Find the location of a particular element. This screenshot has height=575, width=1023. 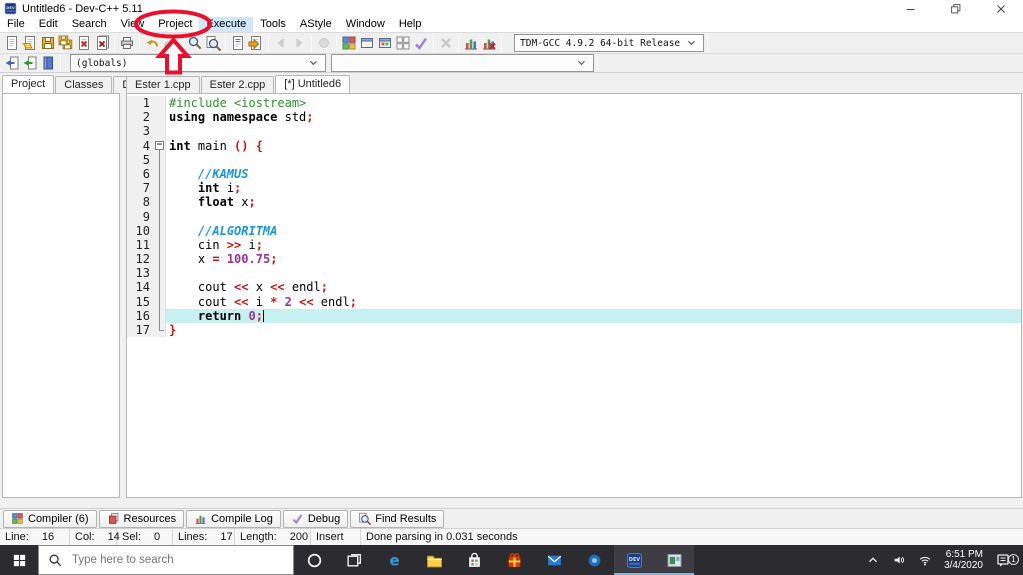

code-line-3: 3 is located at coordinates (574, 131).